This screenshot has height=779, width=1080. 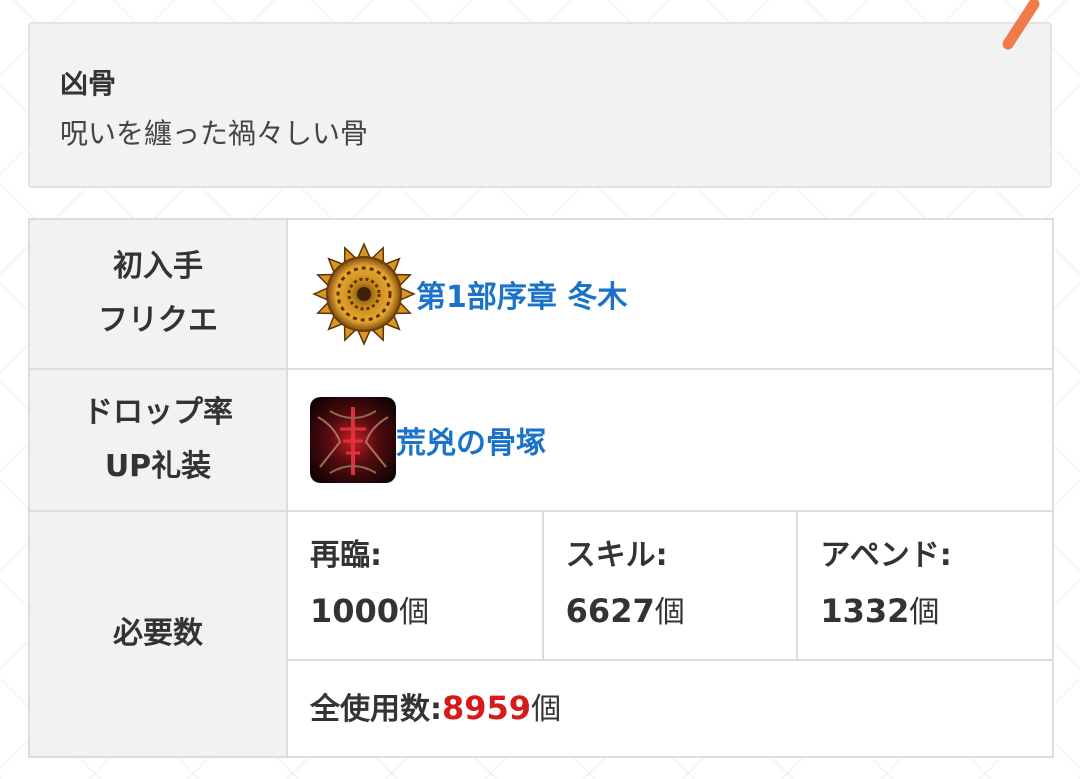 What do you see at coordinates (670, 708) in the screenshot?
I see `total-count: 全使用数:8959個` at bounding box center [670, 708].